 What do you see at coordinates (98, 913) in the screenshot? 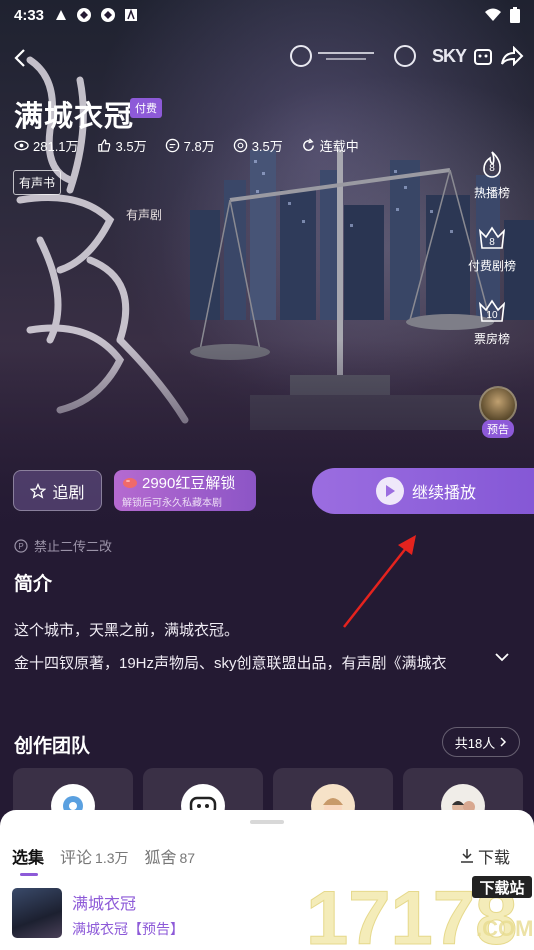
I see `episode-item: 满城衣冠 满城衣冠【预告】` at bounding box center [98, 913].